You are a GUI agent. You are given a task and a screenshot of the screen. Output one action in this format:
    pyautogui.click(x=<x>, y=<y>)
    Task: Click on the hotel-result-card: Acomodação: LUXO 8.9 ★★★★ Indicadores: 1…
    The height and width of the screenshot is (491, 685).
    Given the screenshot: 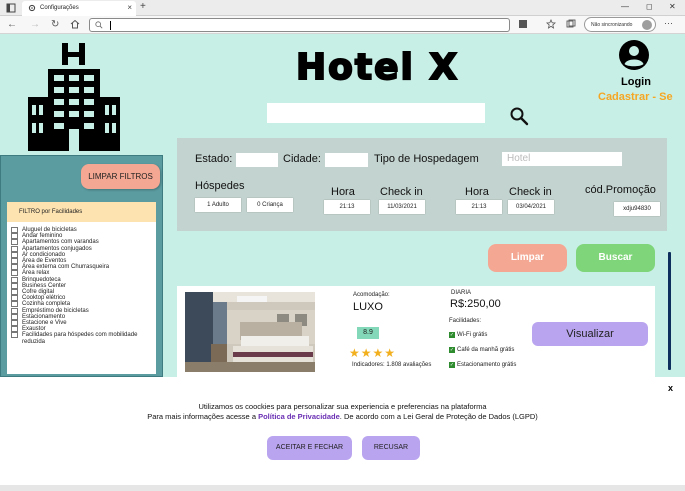 What is the action you would take?
    pyautogui.click(x=416, y=332)
    